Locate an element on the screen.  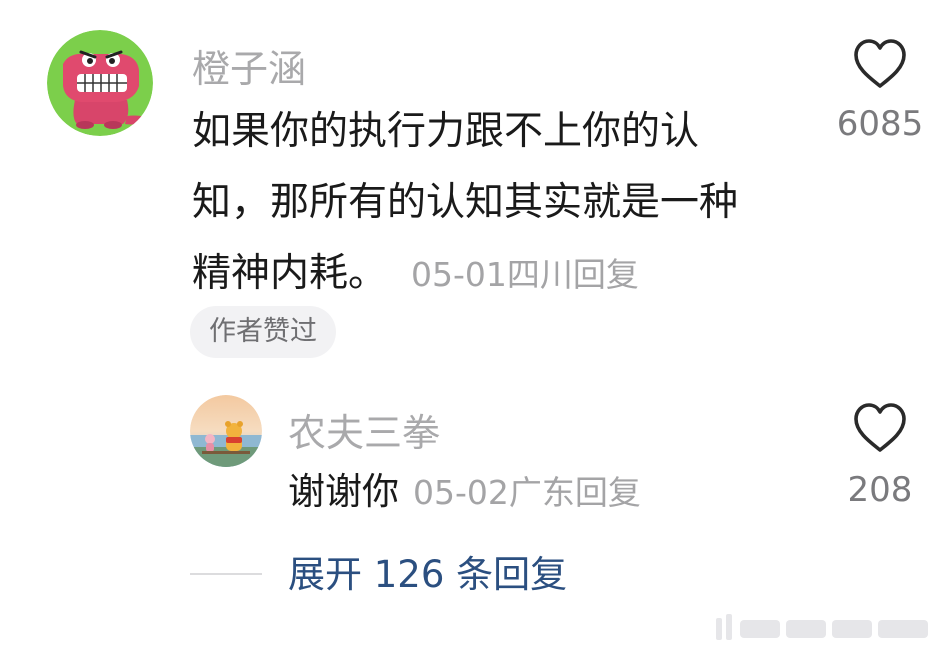
commenter-avatar is located at coordinates (100, 83).